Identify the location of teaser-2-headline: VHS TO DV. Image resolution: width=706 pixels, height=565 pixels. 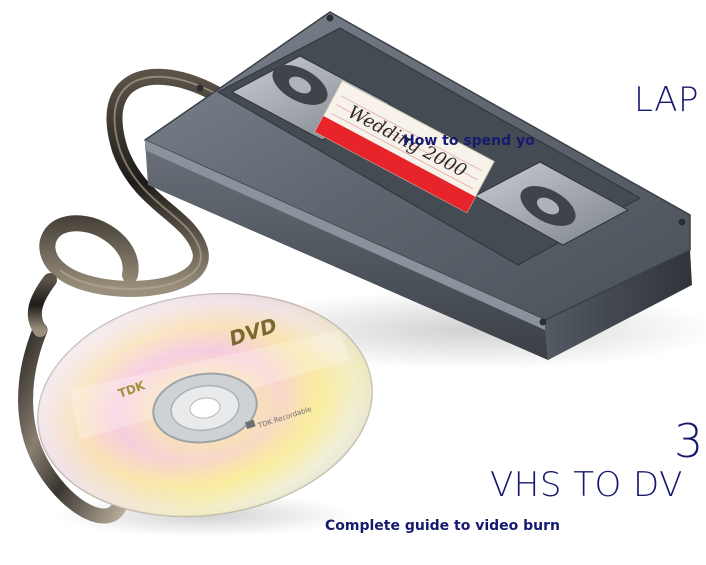
(586, 485).